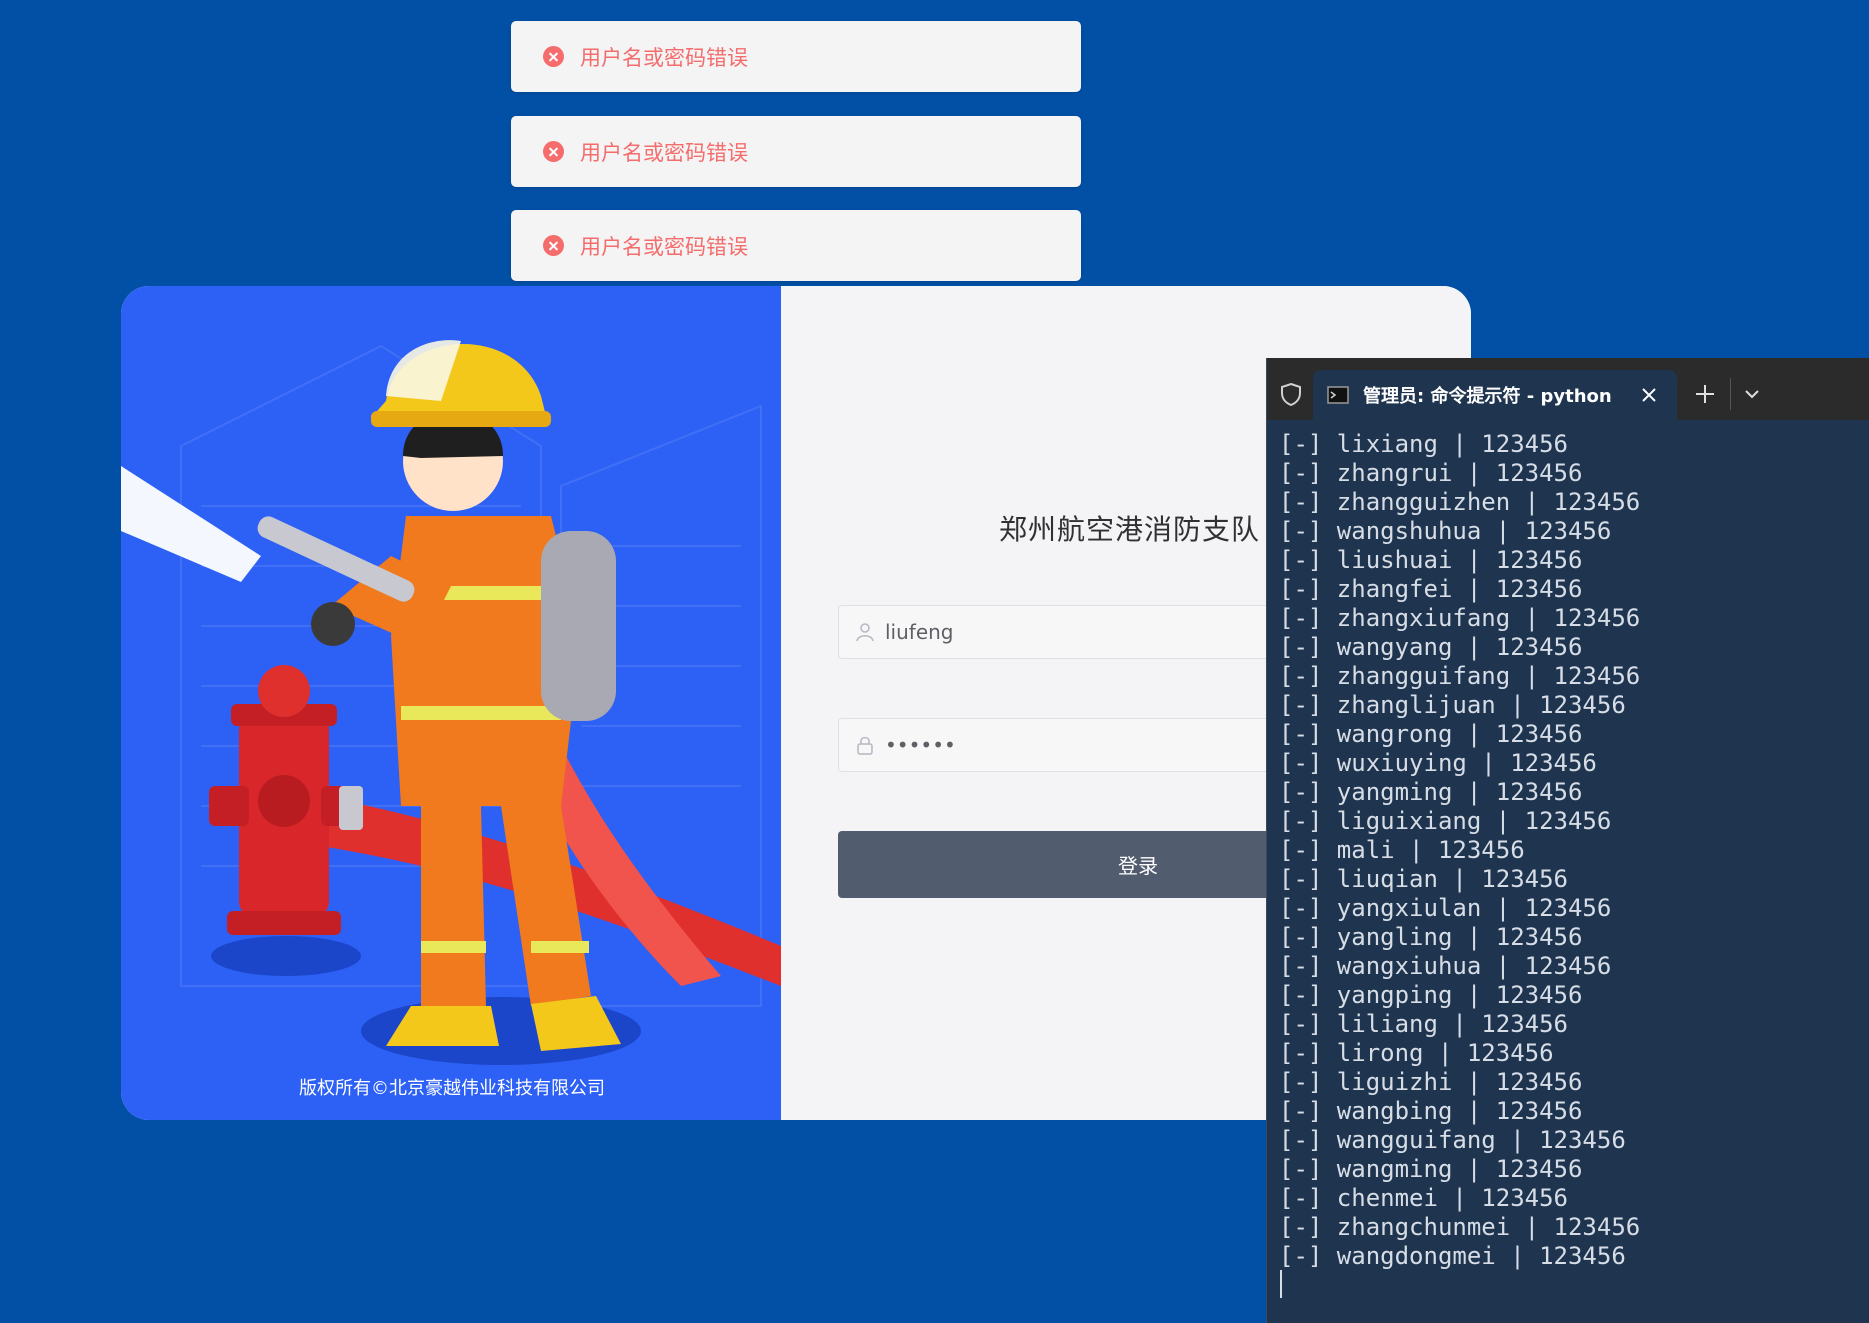 Image resolution: width=1869 pixels, height=1323 pixels. What do you see at coordinates (920, 745) in the screenshot?
I see `password-input: ••••••` at bounding box center [920, 745].